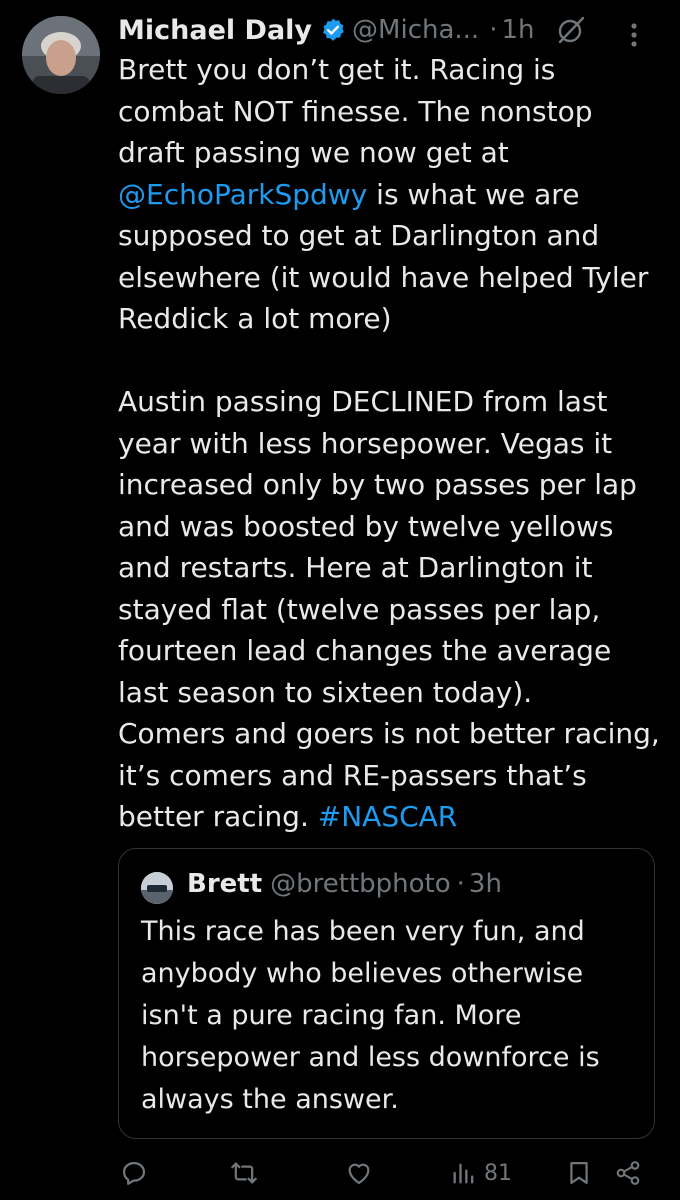  I want to click on reply-button, so click(134, 1173).